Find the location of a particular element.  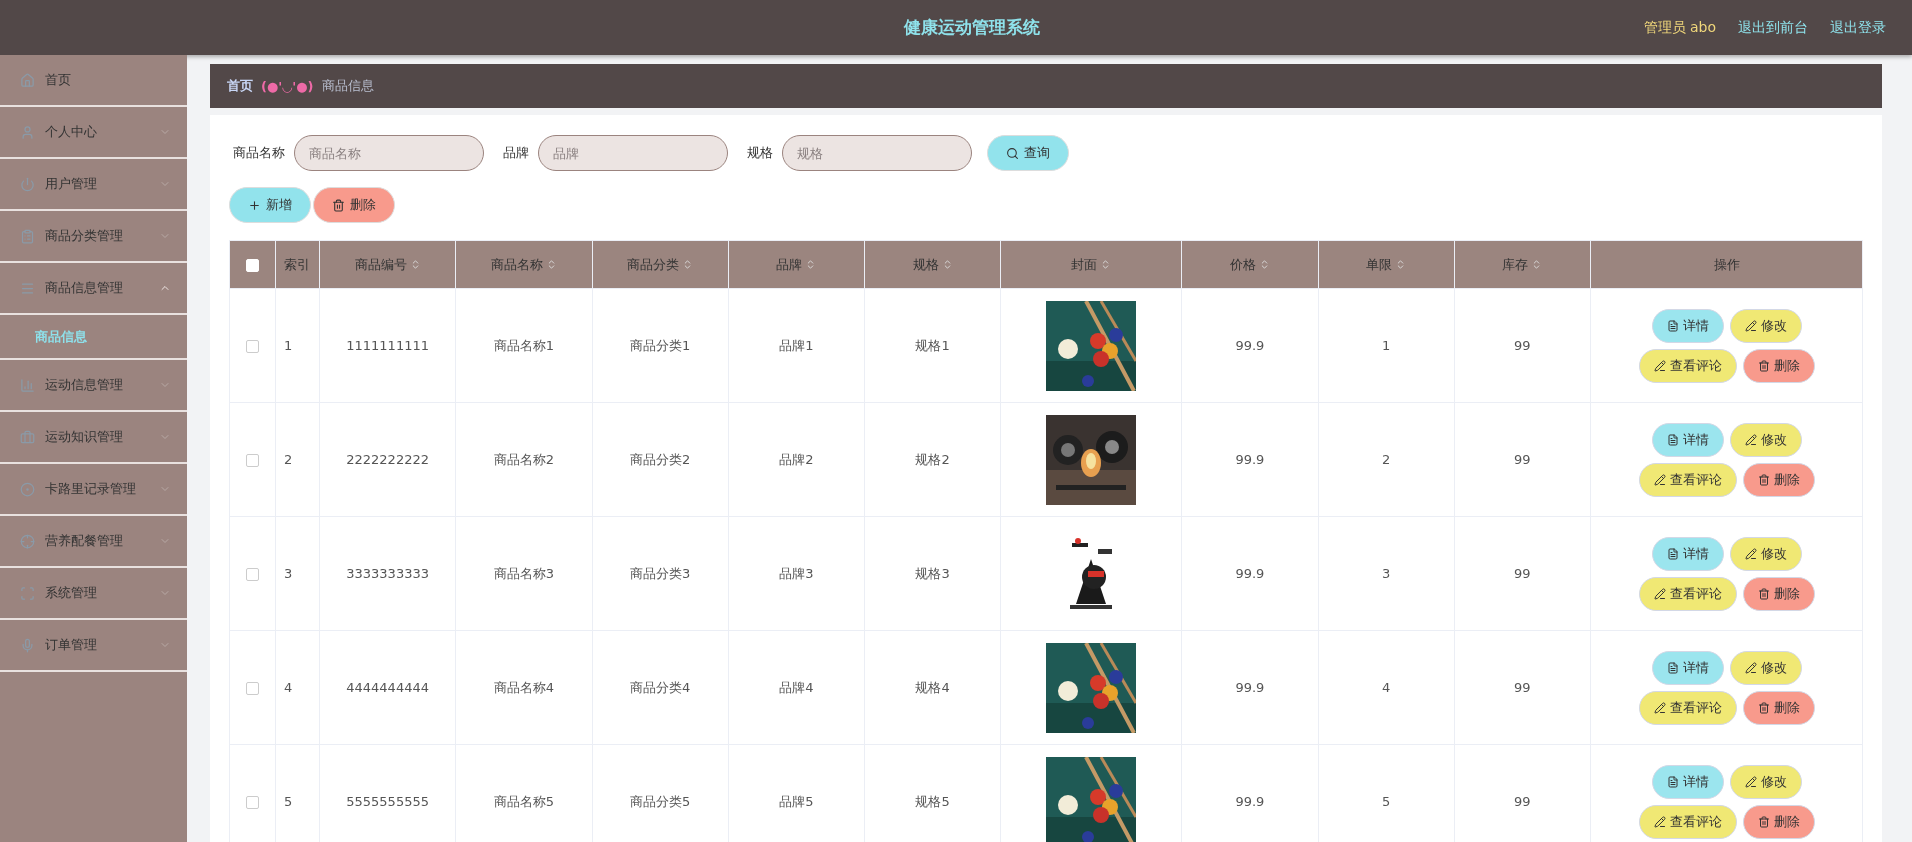

column-header: 索引 is located at coordinates (297, 264).